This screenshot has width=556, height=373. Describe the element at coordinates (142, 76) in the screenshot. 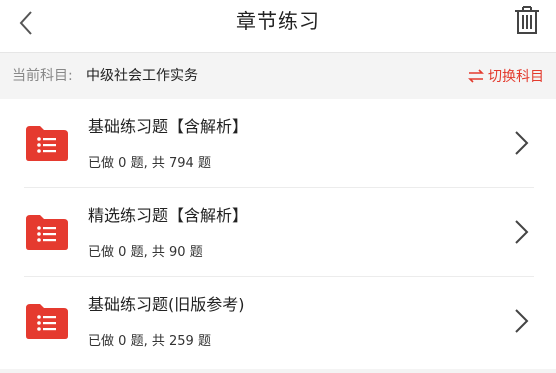

I see `subject-value: 中级社会工作实务` at that location.